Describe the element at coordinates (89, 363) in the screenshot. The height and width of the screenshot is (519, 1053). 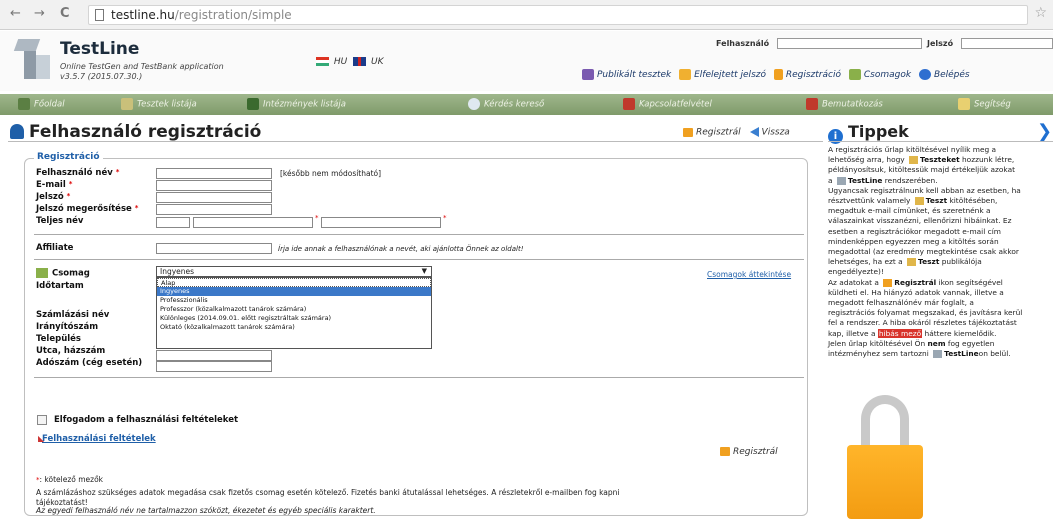
I see `tax-label: Adószám (cég esetén)` at that location.